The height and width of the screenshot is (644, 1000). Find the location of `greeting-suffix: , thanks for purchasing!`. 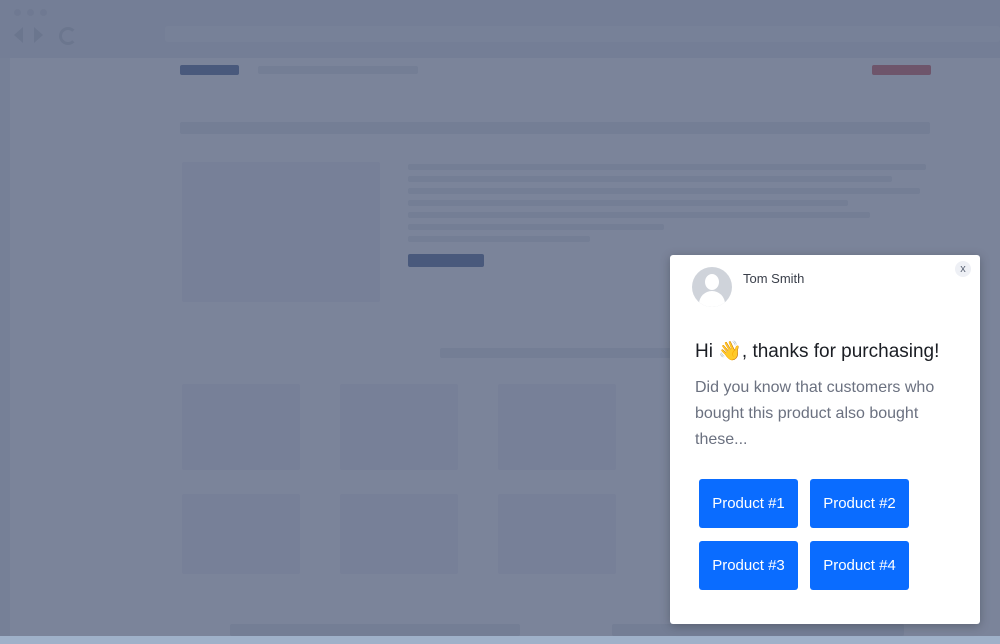

greeting-suffix: , thanks for purchasing! is located at coordinates (840, 351).